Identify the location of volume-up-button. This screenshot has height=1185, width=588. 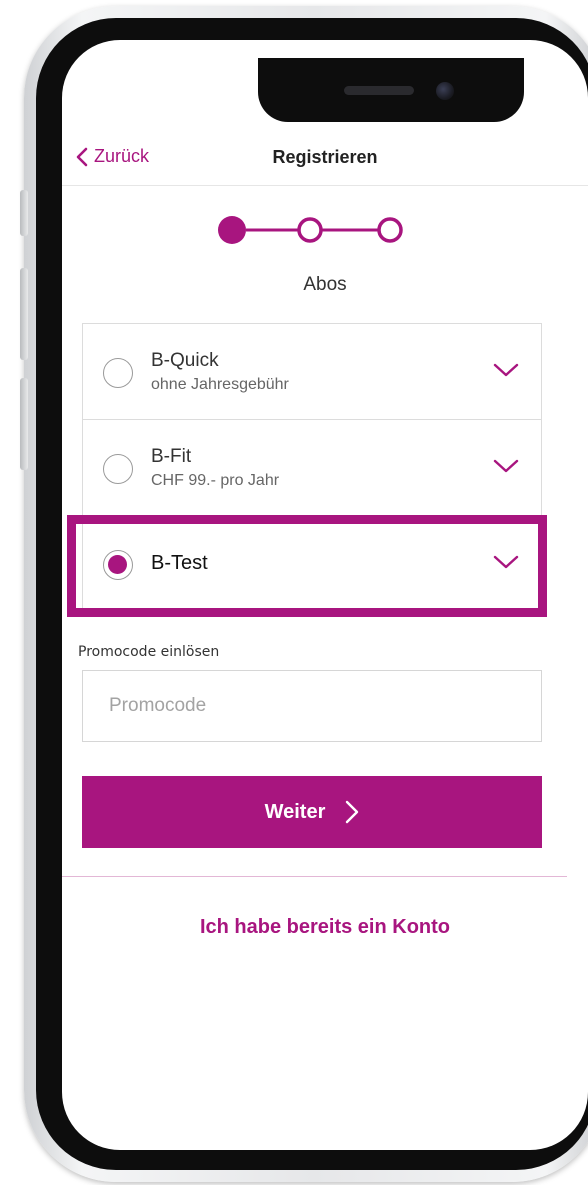
(24, 314).